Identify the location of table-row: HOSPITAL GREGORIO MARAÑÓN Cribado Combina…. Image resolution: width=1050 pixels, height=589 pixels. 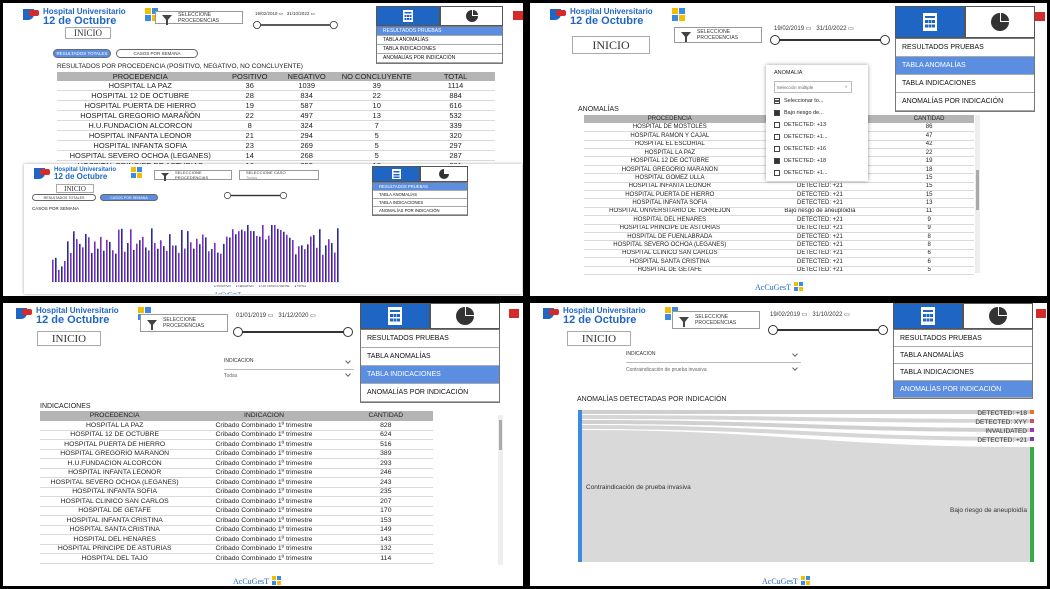
(236, 454).